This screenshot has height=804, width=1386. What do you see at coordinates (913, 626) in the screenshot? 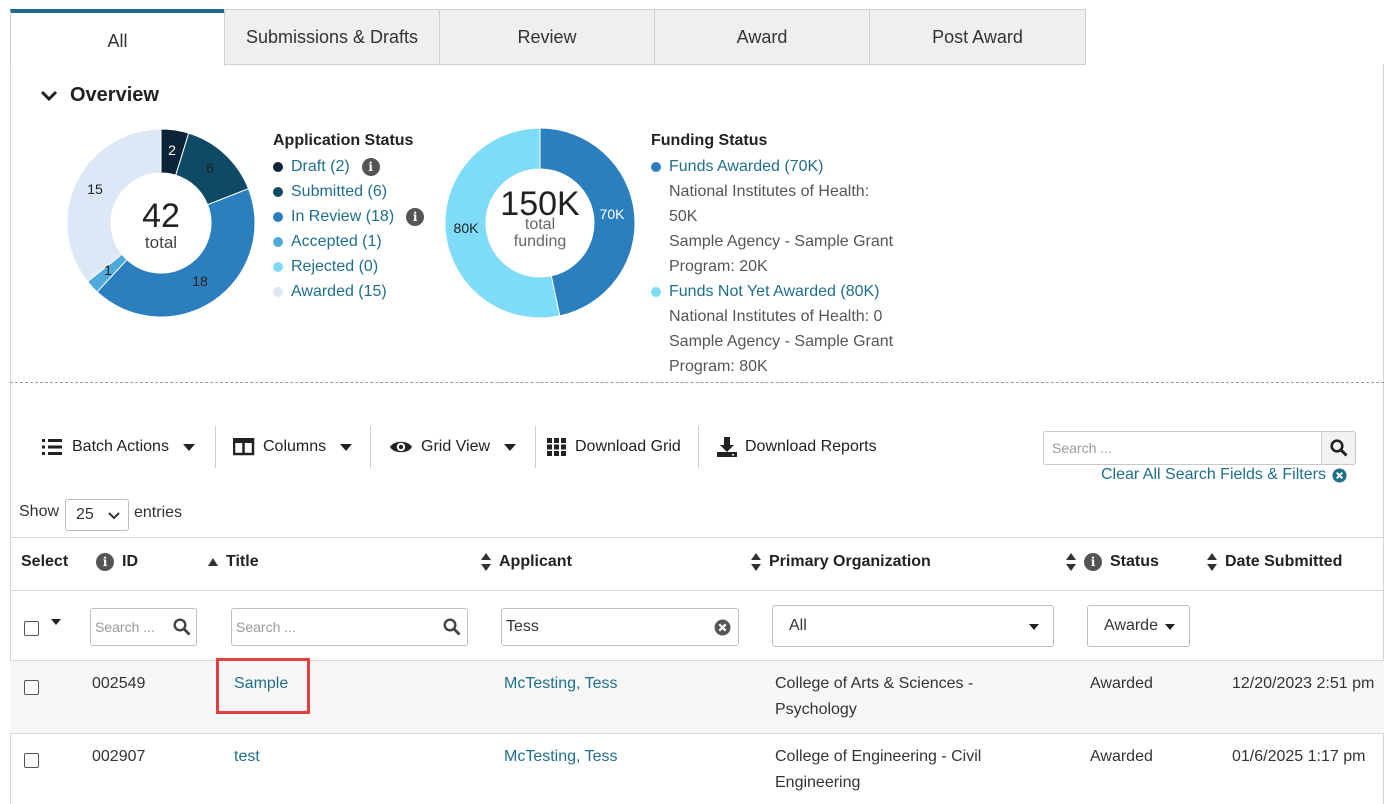
I see `organization-filter-select: All` at bounding box center [913, 626].